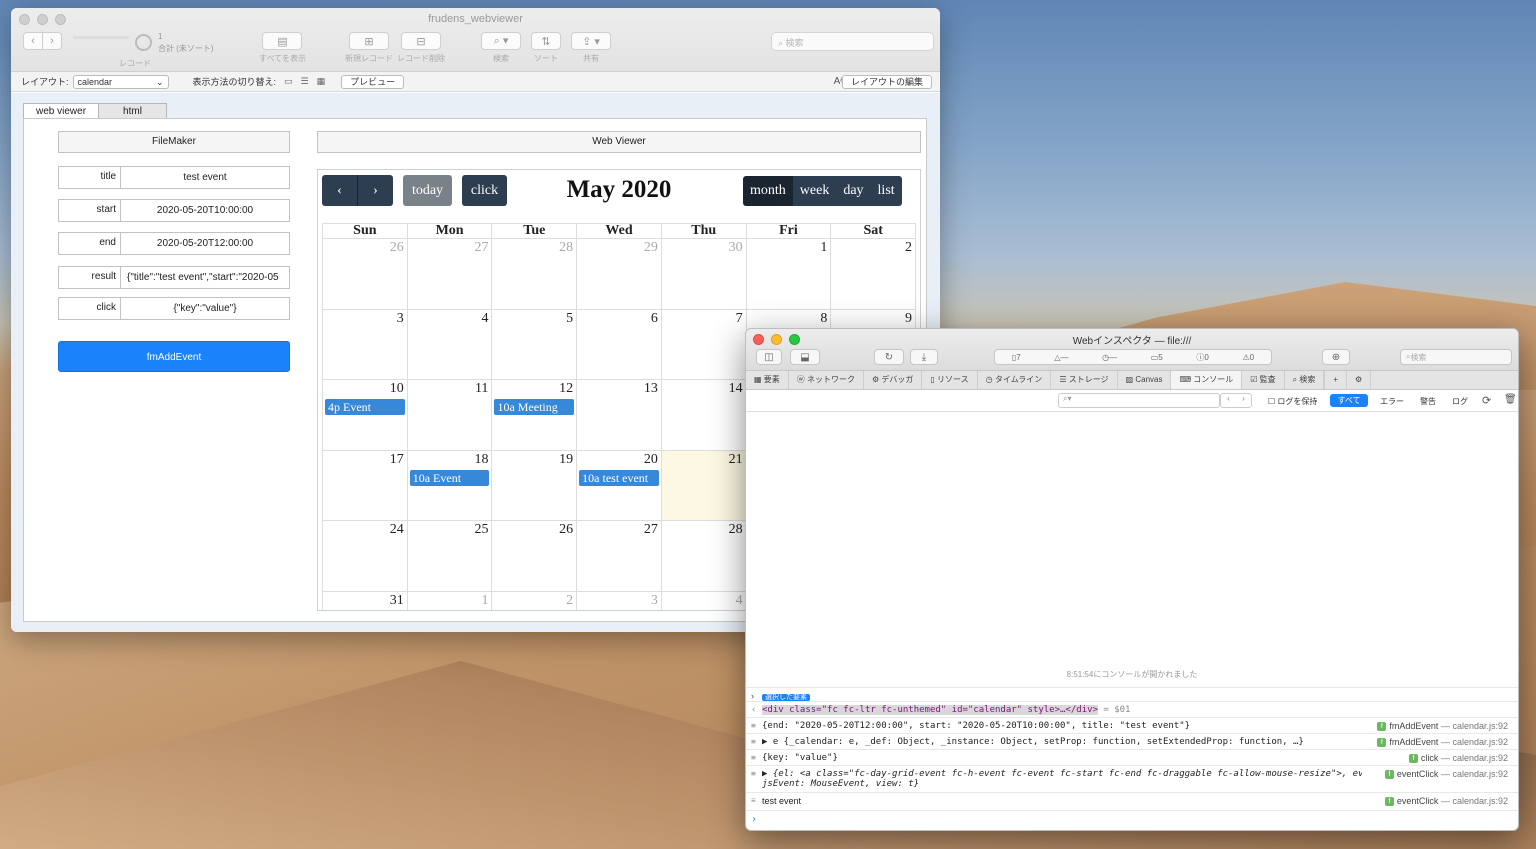 The width and height of the screenshot is (1536, 849). I want to click on tab-canvas: ▨ Canvas, so click(1145, 380).